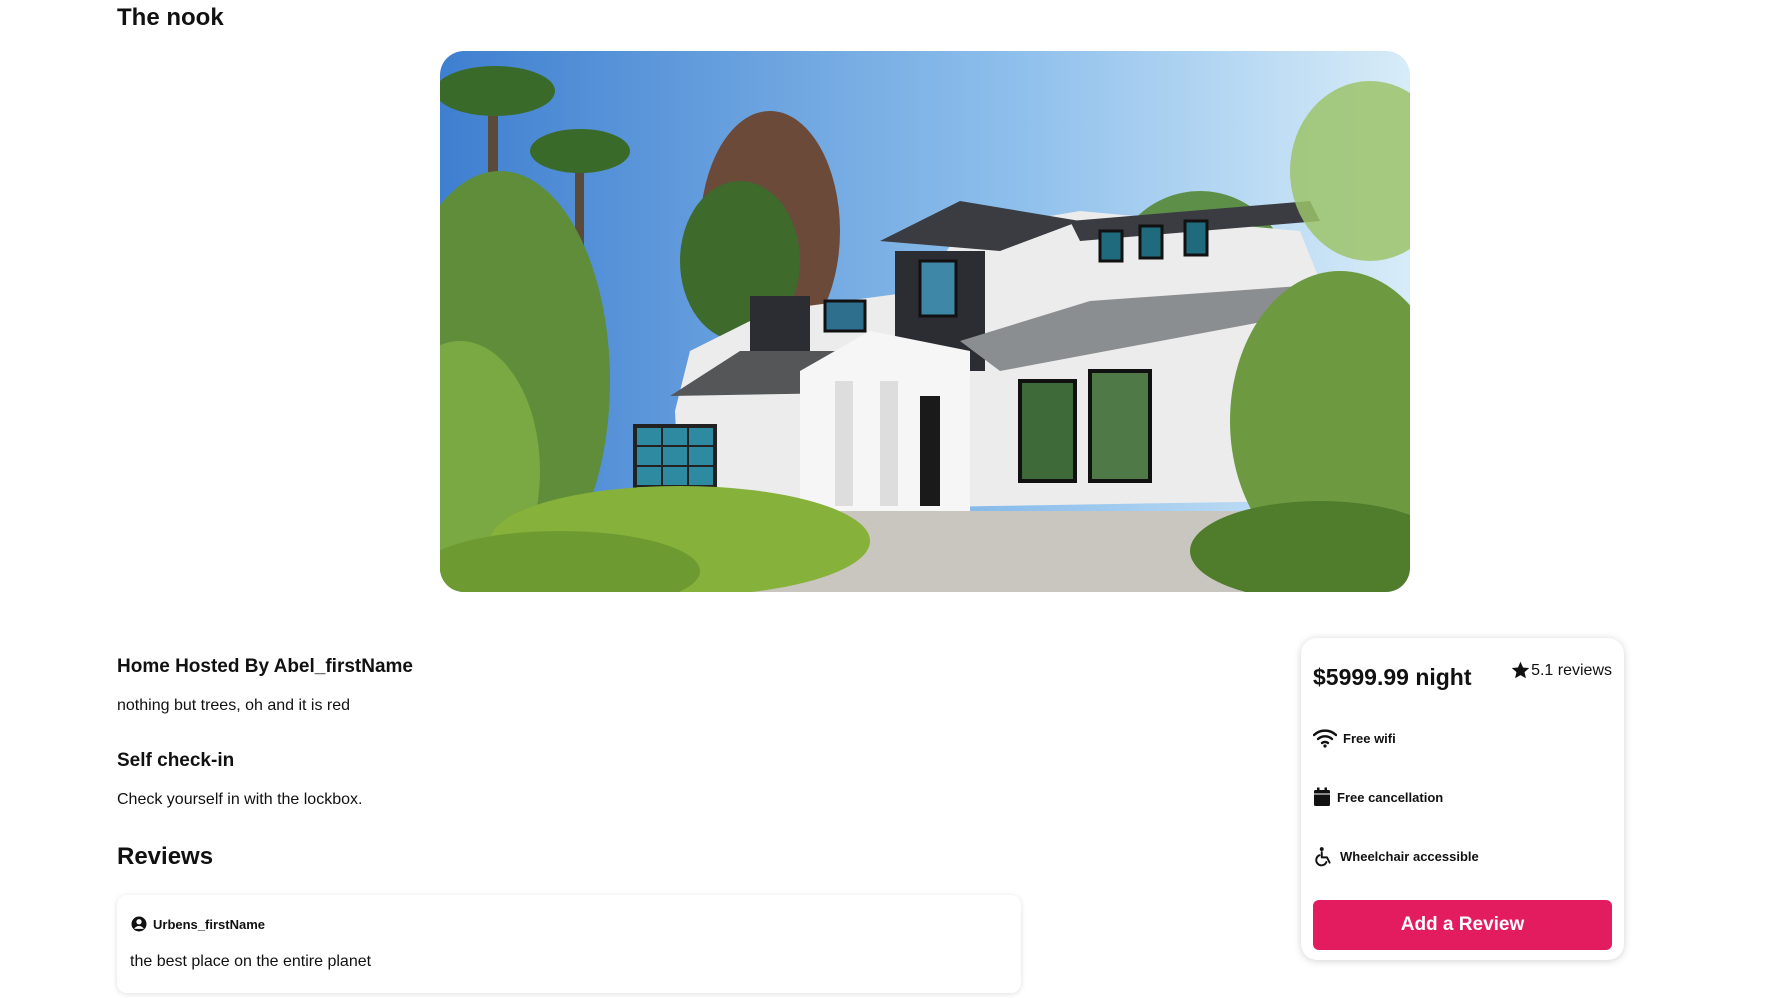 This screenshot has width=1770, height=998. What do you see at coordinates (265, 666) in the screenshot?
I see `host-heading: Home Hosted By Abel_firstName` at bounding box center [265, 666].